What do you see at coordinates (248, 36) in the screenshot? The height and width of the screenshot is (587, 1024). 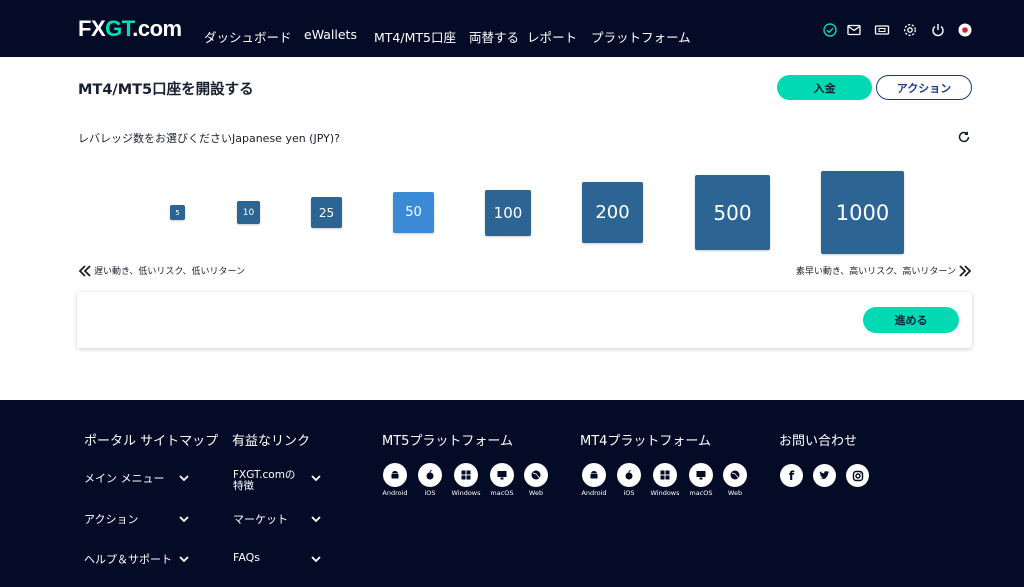 I see `nav-item-dashboard: ダッシュボード` at bounding box center [248, 36].